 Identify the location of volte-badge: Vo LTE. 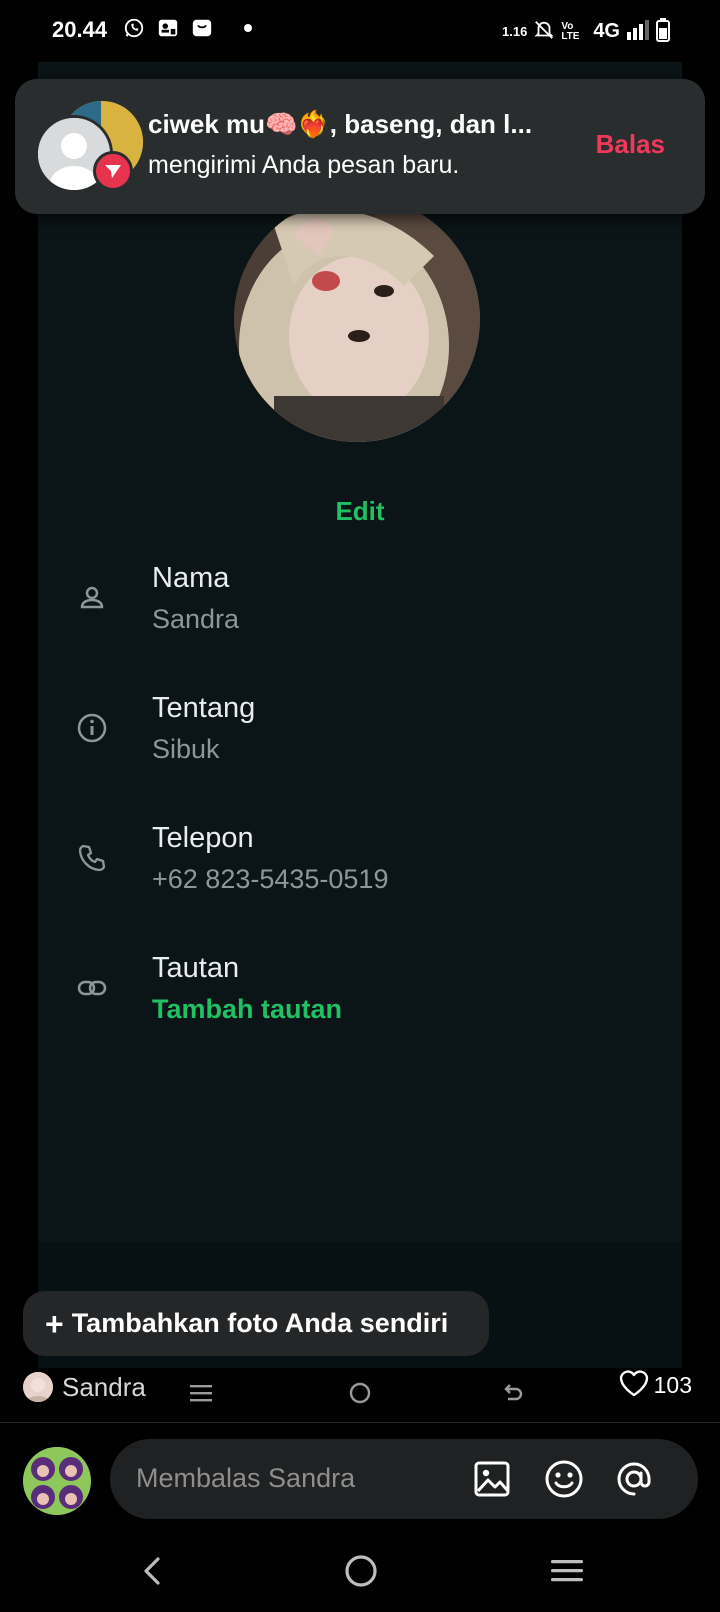
(570, 31).